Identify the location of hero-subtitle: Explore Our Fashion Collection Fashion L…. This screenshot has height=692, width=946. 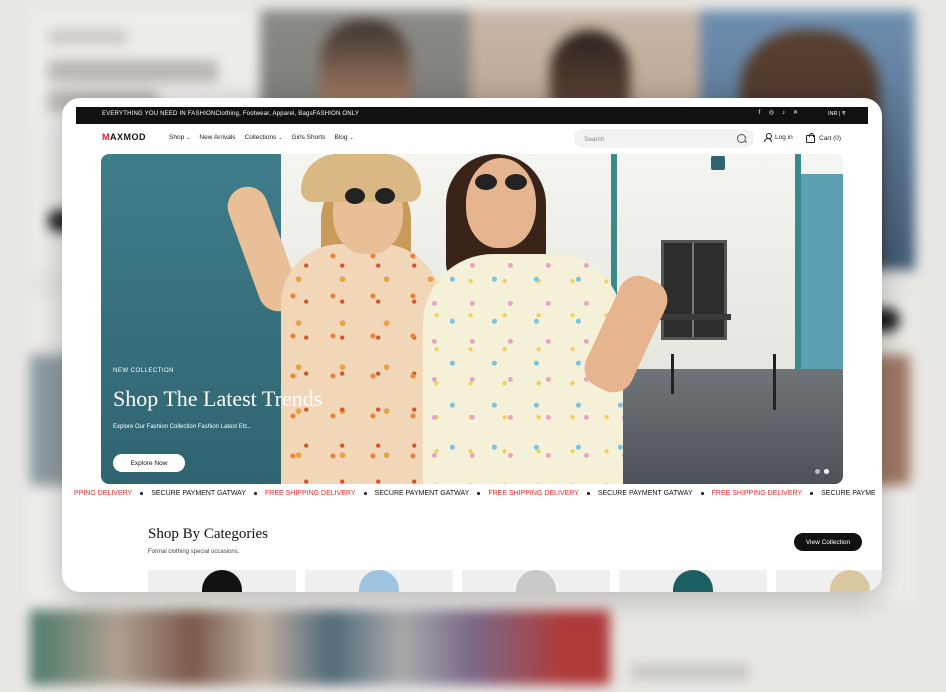
(182, 427).